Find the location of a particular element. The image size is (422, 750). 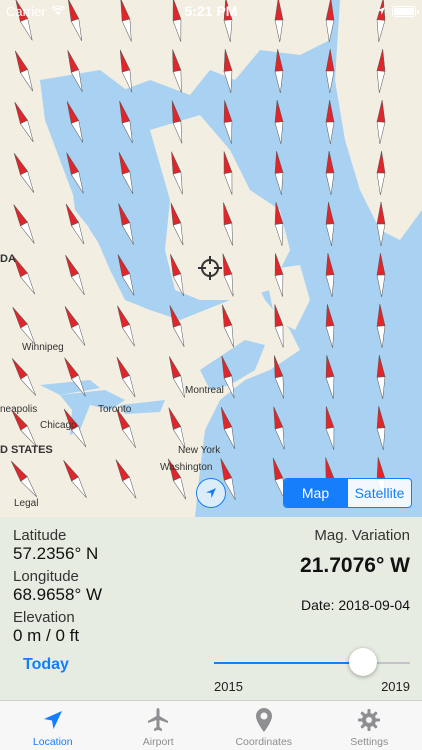

today-button: Today is located at coordinates (46, 665).